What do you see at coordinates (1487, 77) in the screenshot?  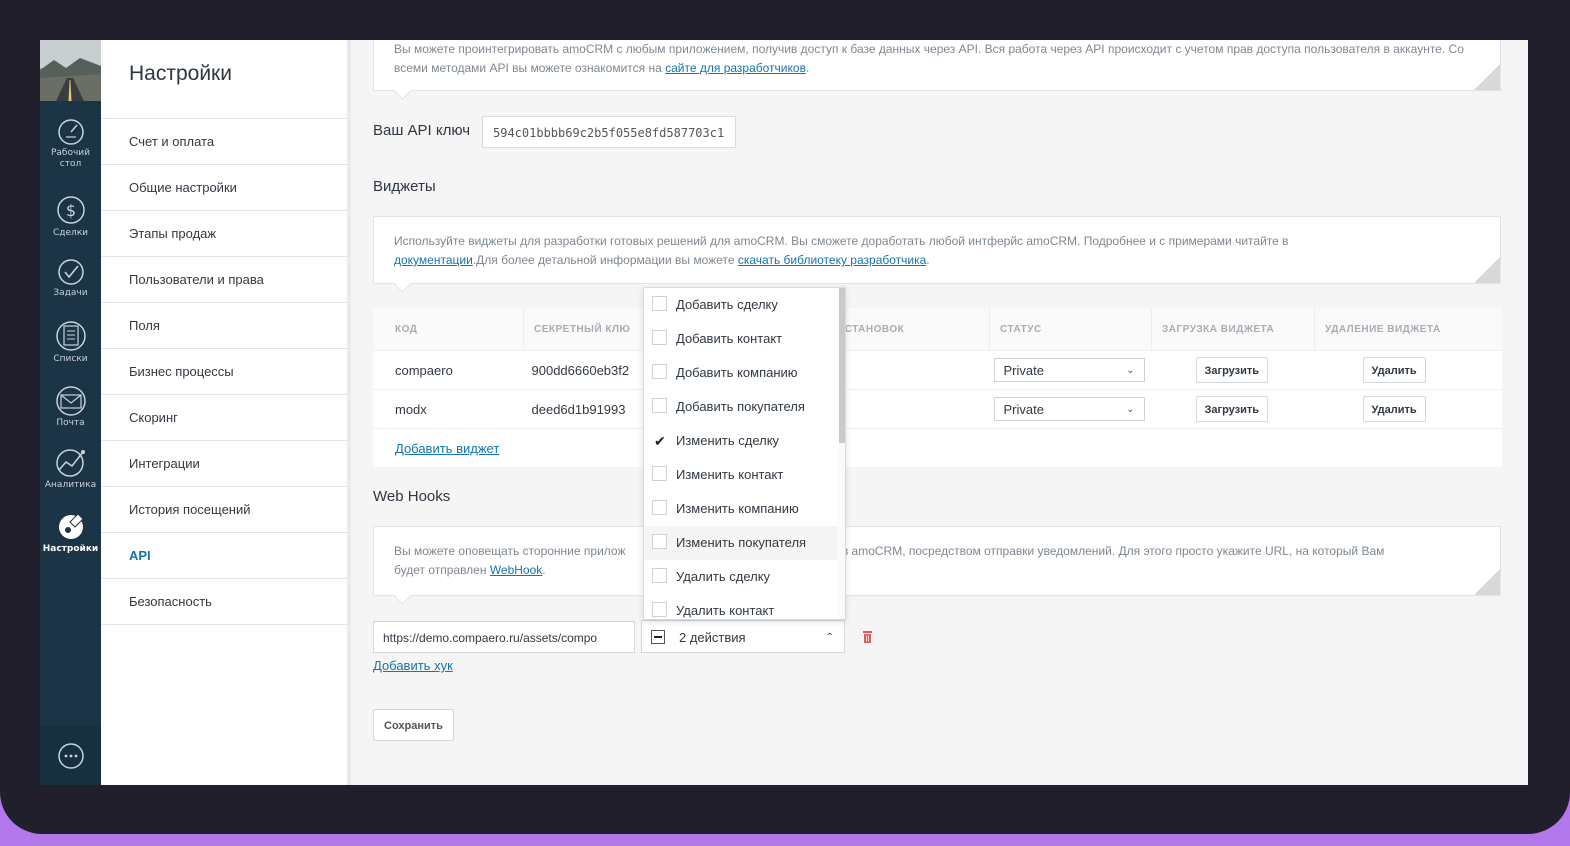 I see `fold-corner` at bounding box center [1487, 77].